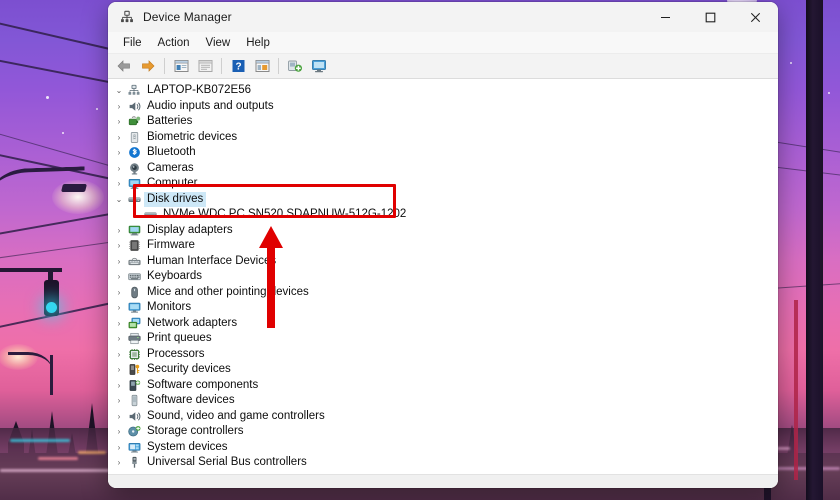 This screenshot has width=840, height=500. Describe the element at coordinates (443, 463) in the screenshot. I see `tree-item-universal-serial-bus-controllers: › Universal Serial Bus controllers` at that location.